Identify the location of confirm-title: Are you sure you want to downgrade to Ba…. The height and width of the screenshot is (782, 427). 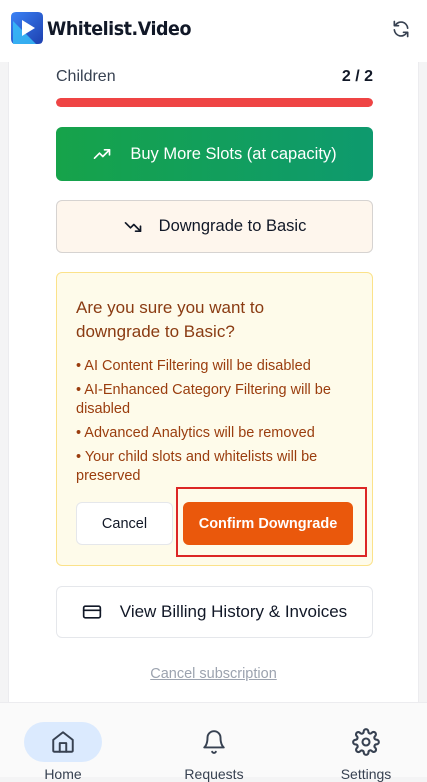
(170, 319).